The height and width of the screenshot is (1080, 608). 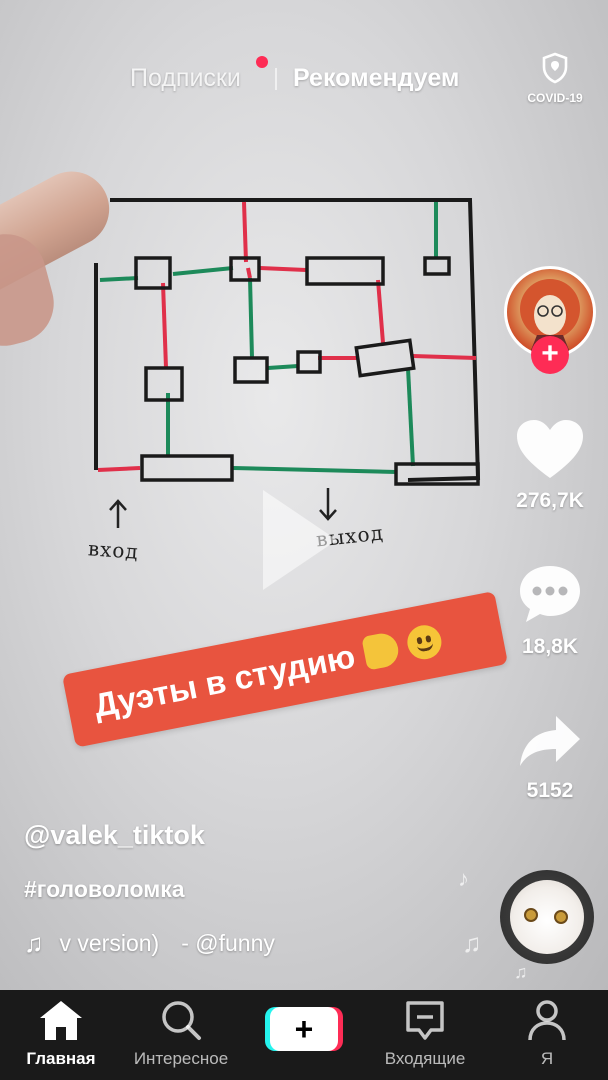 I want to click on caption-sticker: Дуэты в студию, so click(x=285, y=669).